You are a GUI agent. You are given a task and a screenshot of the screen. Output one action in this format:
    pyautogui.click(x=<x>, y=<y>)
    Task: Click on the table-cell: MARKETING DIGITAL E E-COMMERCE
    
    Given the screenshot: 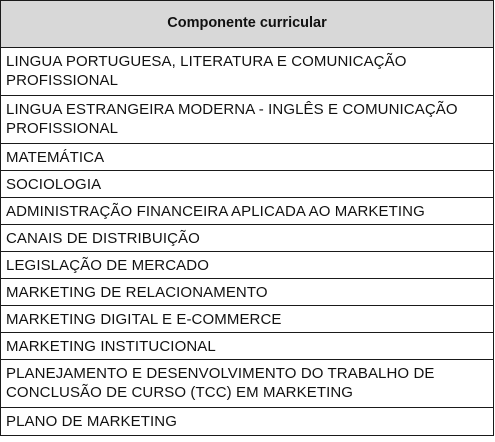 What is the action you would take?
    pyautogui.click(x=247, y=319)
    